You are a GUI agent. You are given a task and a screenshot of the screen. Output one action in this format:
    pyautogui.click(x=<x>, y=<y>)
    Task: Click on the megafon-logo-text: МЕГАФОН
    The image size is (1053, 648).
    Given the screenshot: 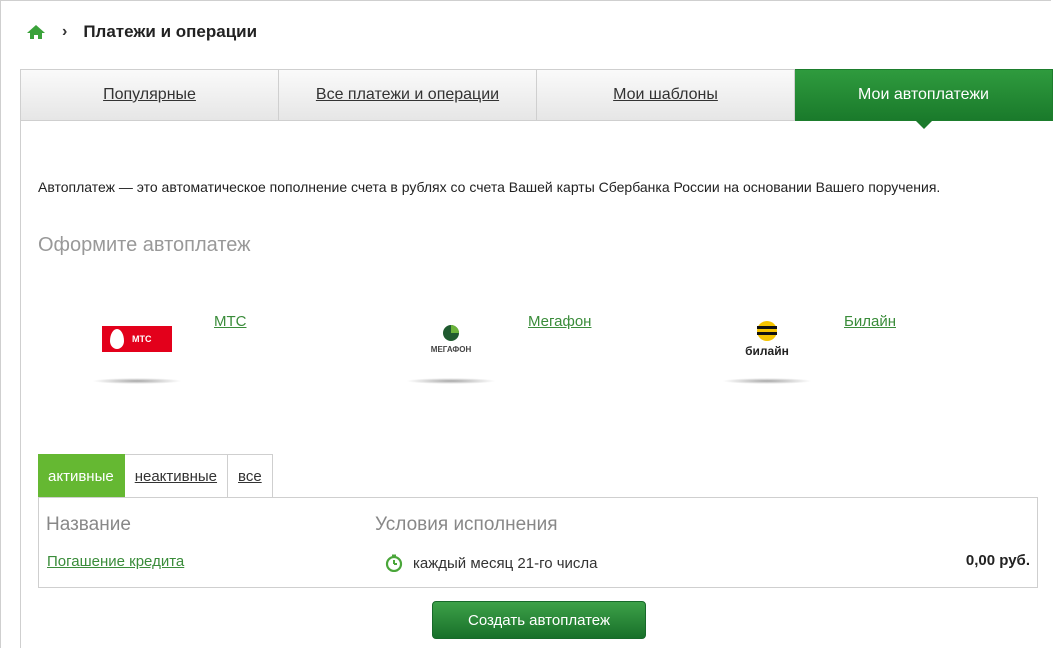 What is the action you would take?
    pyautogui.click(x=451, y=349)
    